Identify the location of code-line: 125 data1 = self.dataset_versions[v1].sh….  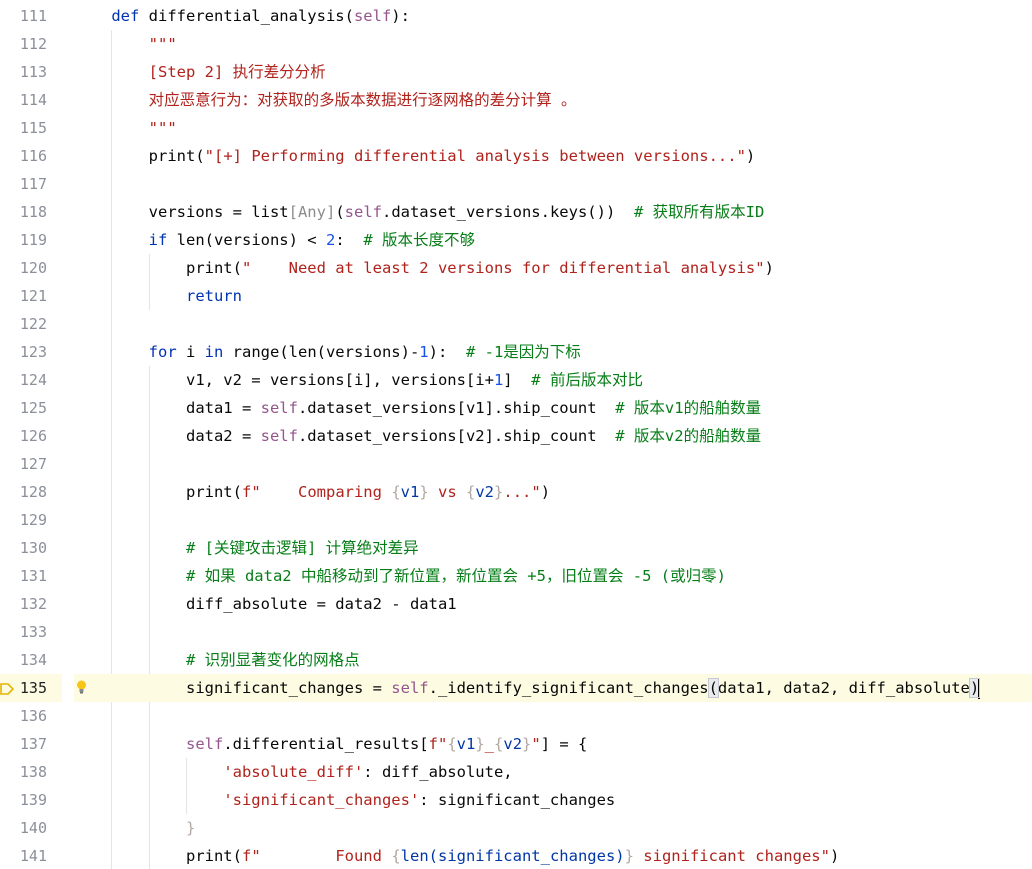
(516, 408).